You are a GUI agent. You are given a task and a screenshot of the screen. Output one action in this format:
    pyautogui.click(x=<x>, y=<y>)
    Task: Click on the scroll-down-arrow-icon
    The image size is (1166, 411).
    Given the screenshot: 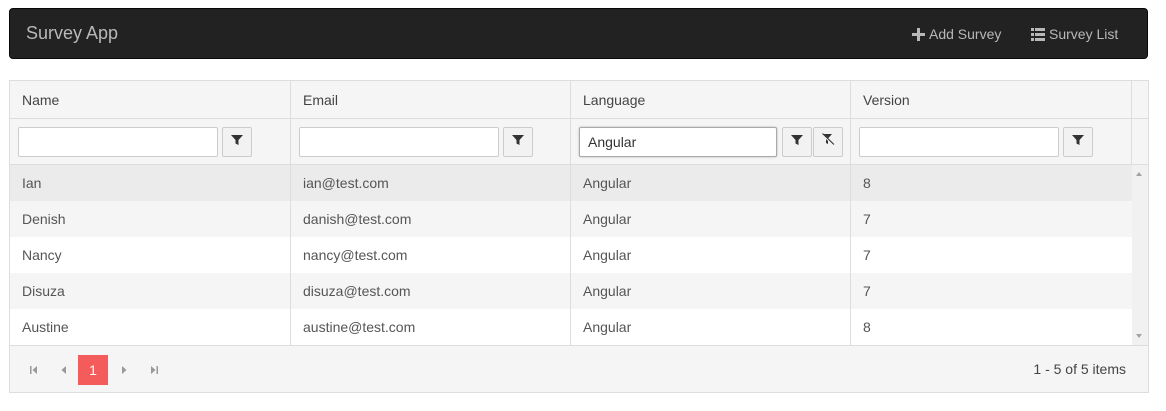 What is the action you would take?
    pyautogui.click(x=1139, y=336)
    